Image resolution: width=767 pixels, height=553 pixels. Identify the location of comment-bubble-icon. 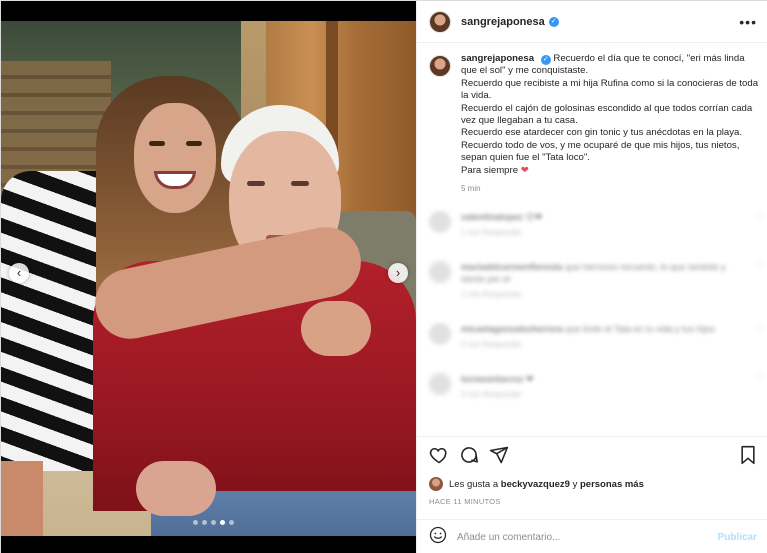
(469, 457).